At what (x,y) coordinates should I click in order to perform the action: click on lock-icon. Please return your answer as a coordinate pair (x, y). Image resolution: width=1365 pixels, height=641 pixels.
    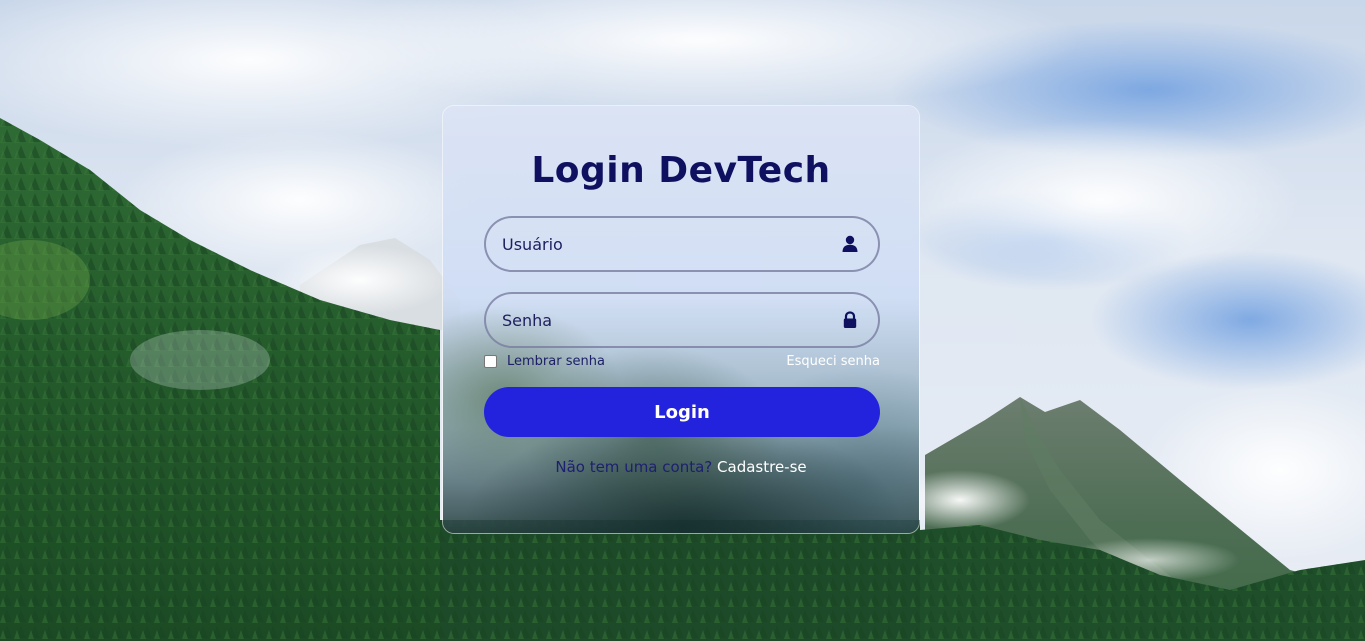
    Looking at the image, I should click on (850, 320).